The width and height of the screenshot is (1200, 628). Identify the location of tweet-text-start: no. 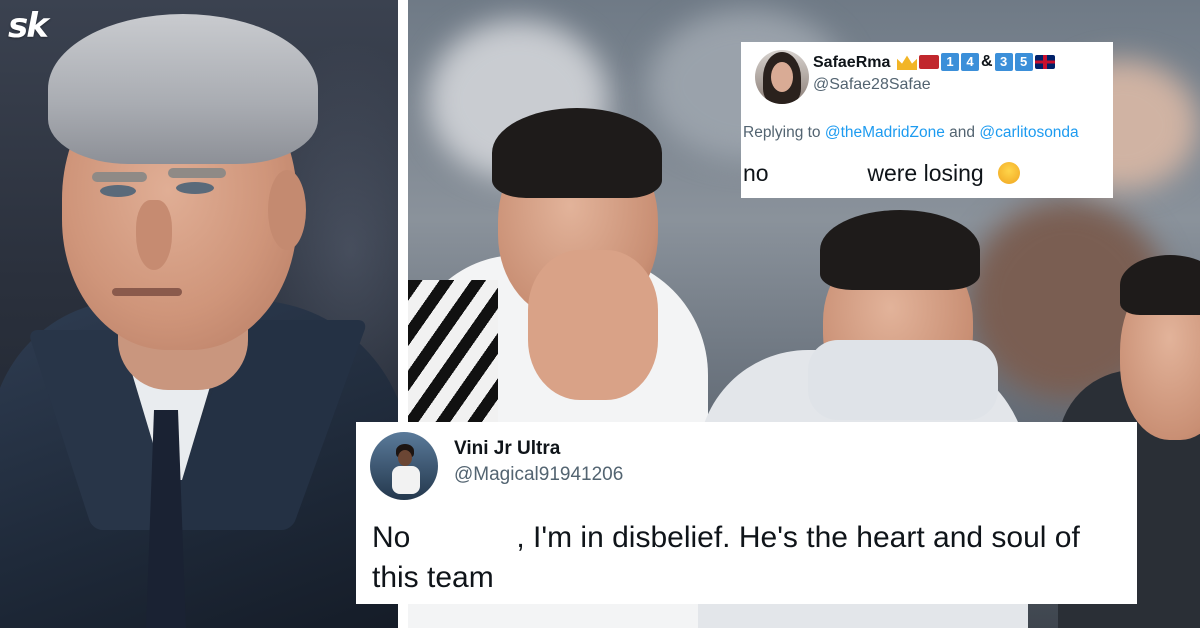
(756, 173).